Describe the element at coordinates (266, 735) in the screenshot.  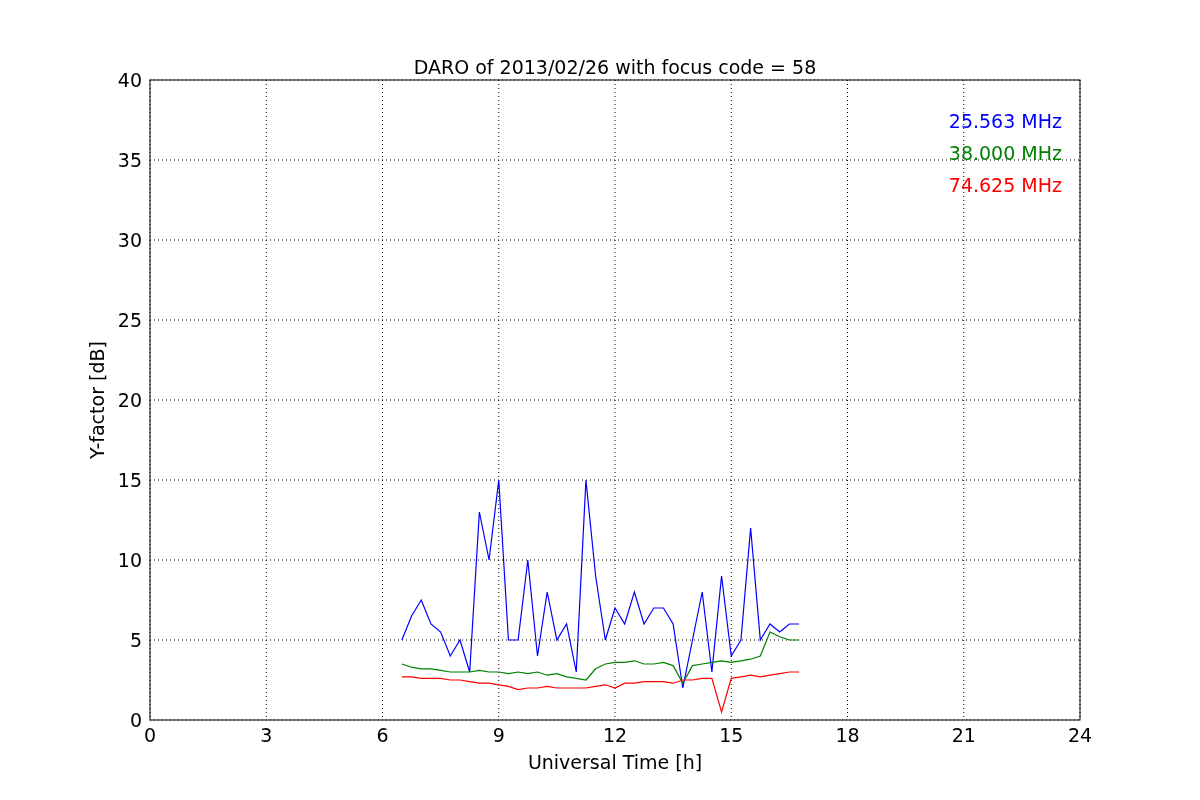
I see `x-tick-label: 3` at that location.